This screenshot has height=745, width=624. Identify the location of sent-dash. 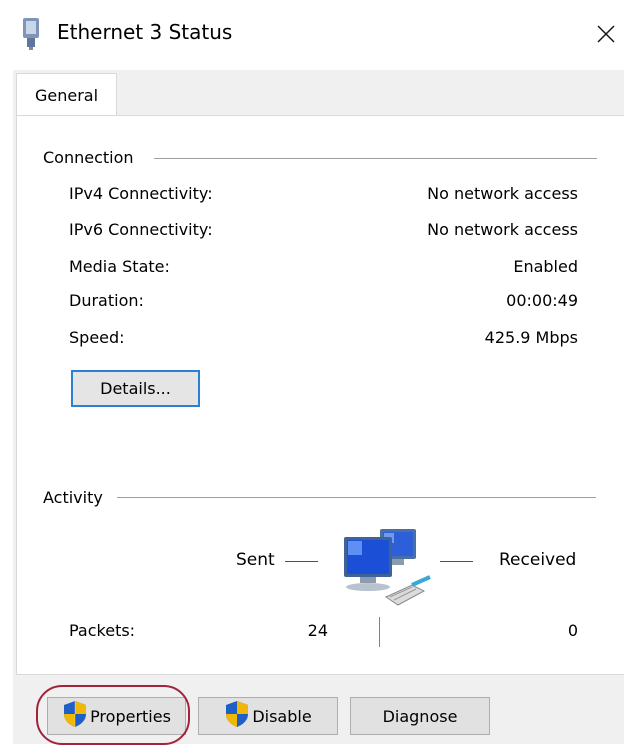
(301, 561).